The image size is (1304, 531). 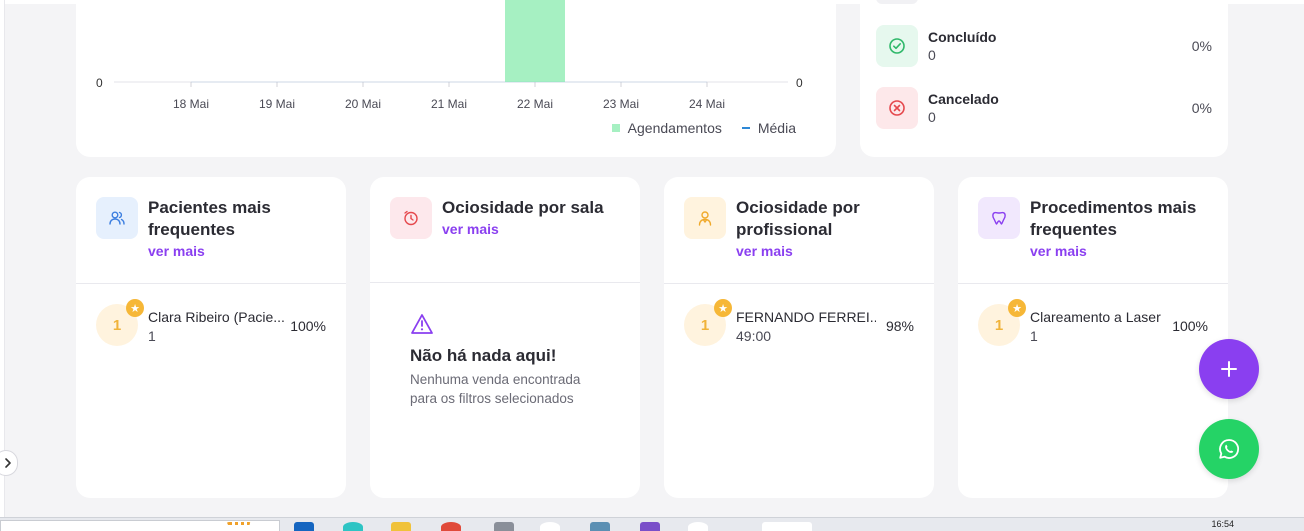 I want to click on sidebar-expand-button, so click(x=9, y=463).